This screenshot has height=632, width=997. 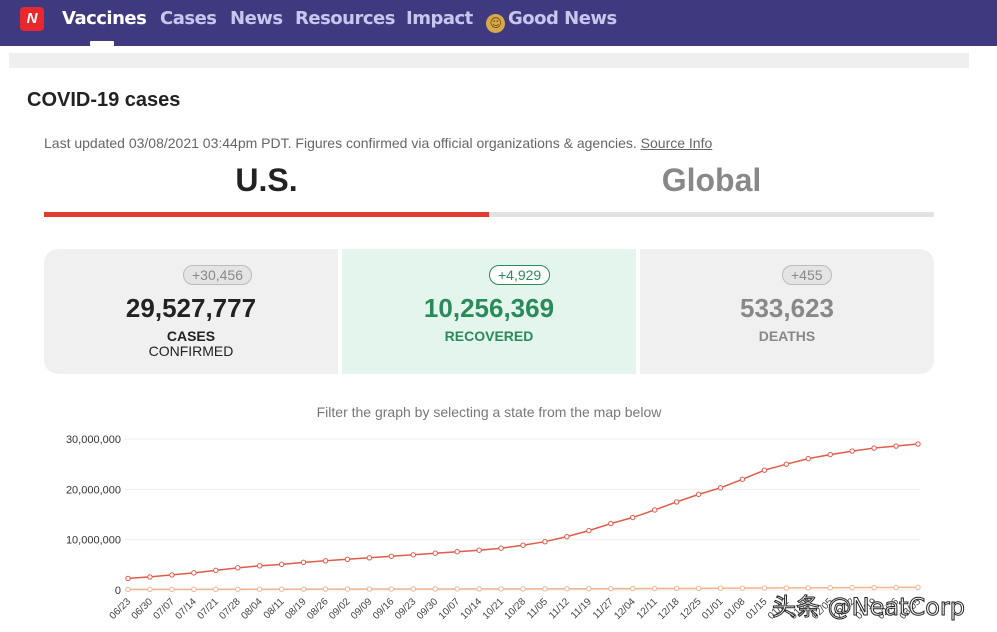 I want to click on y-tick-label: 10,000,000, so click(x=93, y=541).